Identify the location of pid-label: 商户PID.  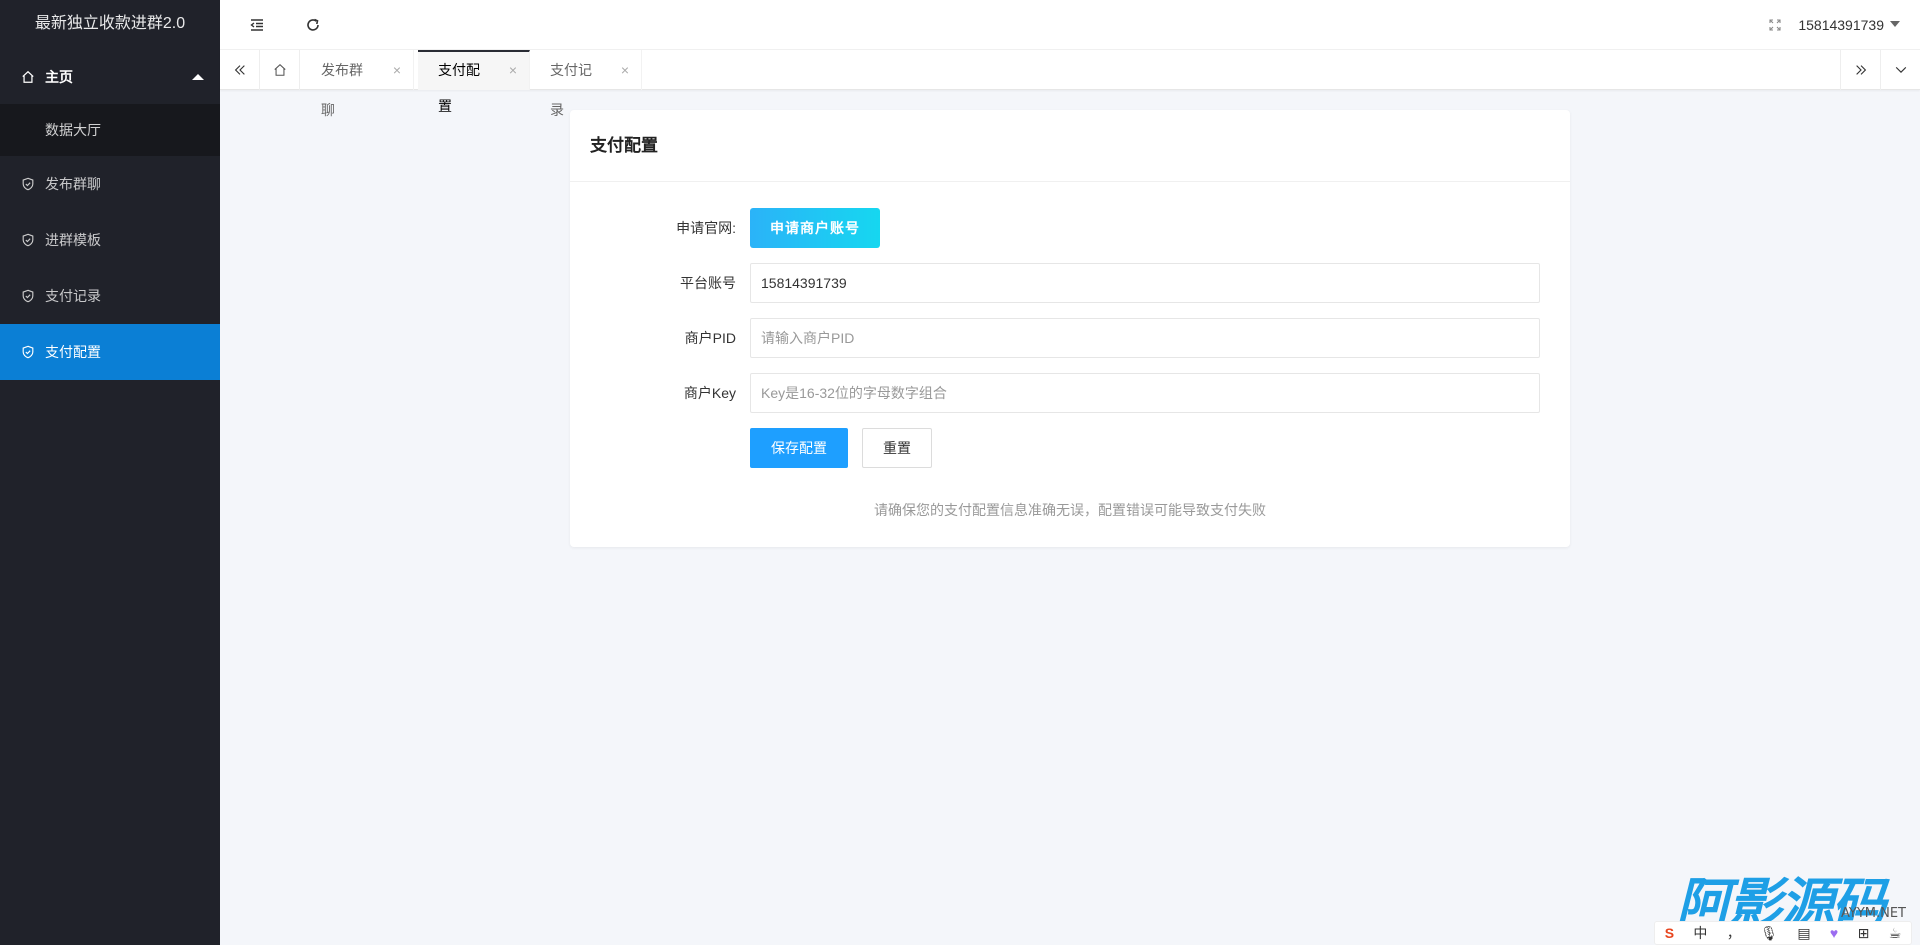
(710, 338).